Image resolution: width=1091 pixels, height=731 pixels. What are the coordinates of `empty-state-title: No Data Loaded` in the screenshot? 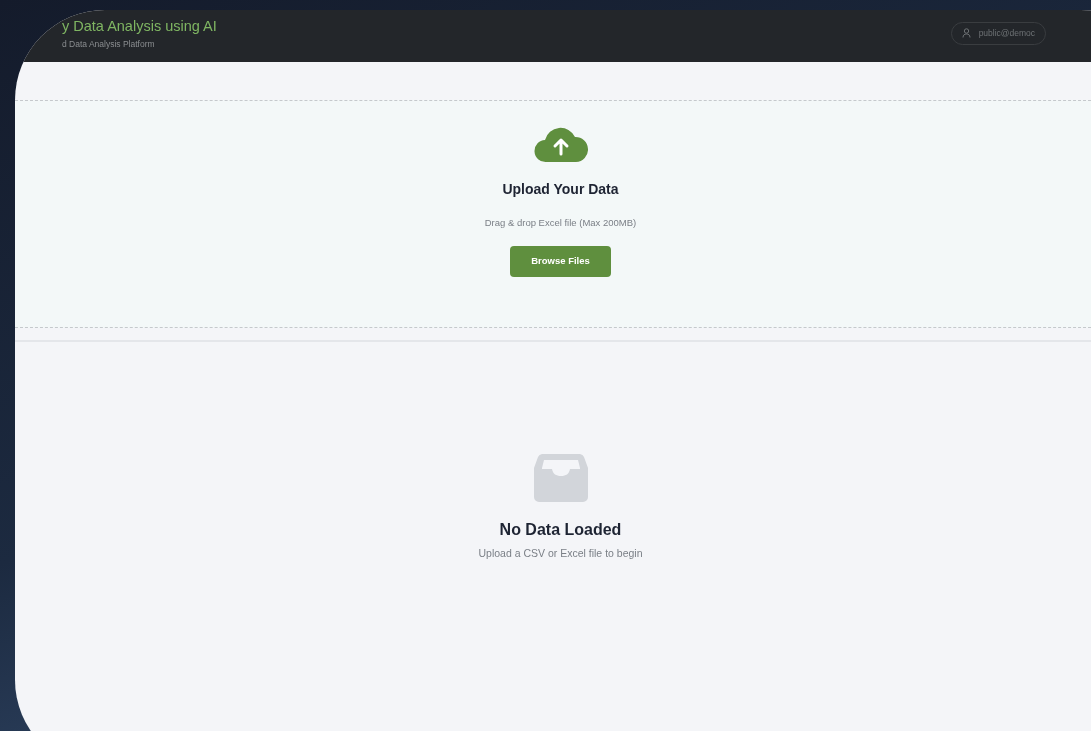 It's located at (560, 530).